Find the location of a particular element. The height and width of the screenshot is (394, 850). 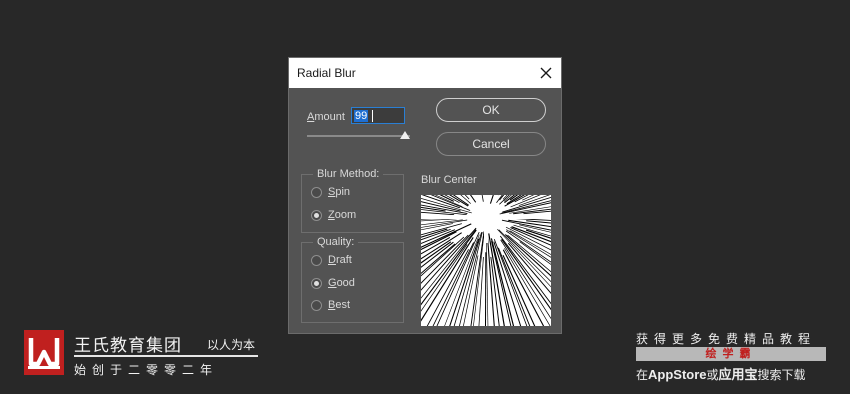

amount-label: Amount is located at coordinates (326, 117).